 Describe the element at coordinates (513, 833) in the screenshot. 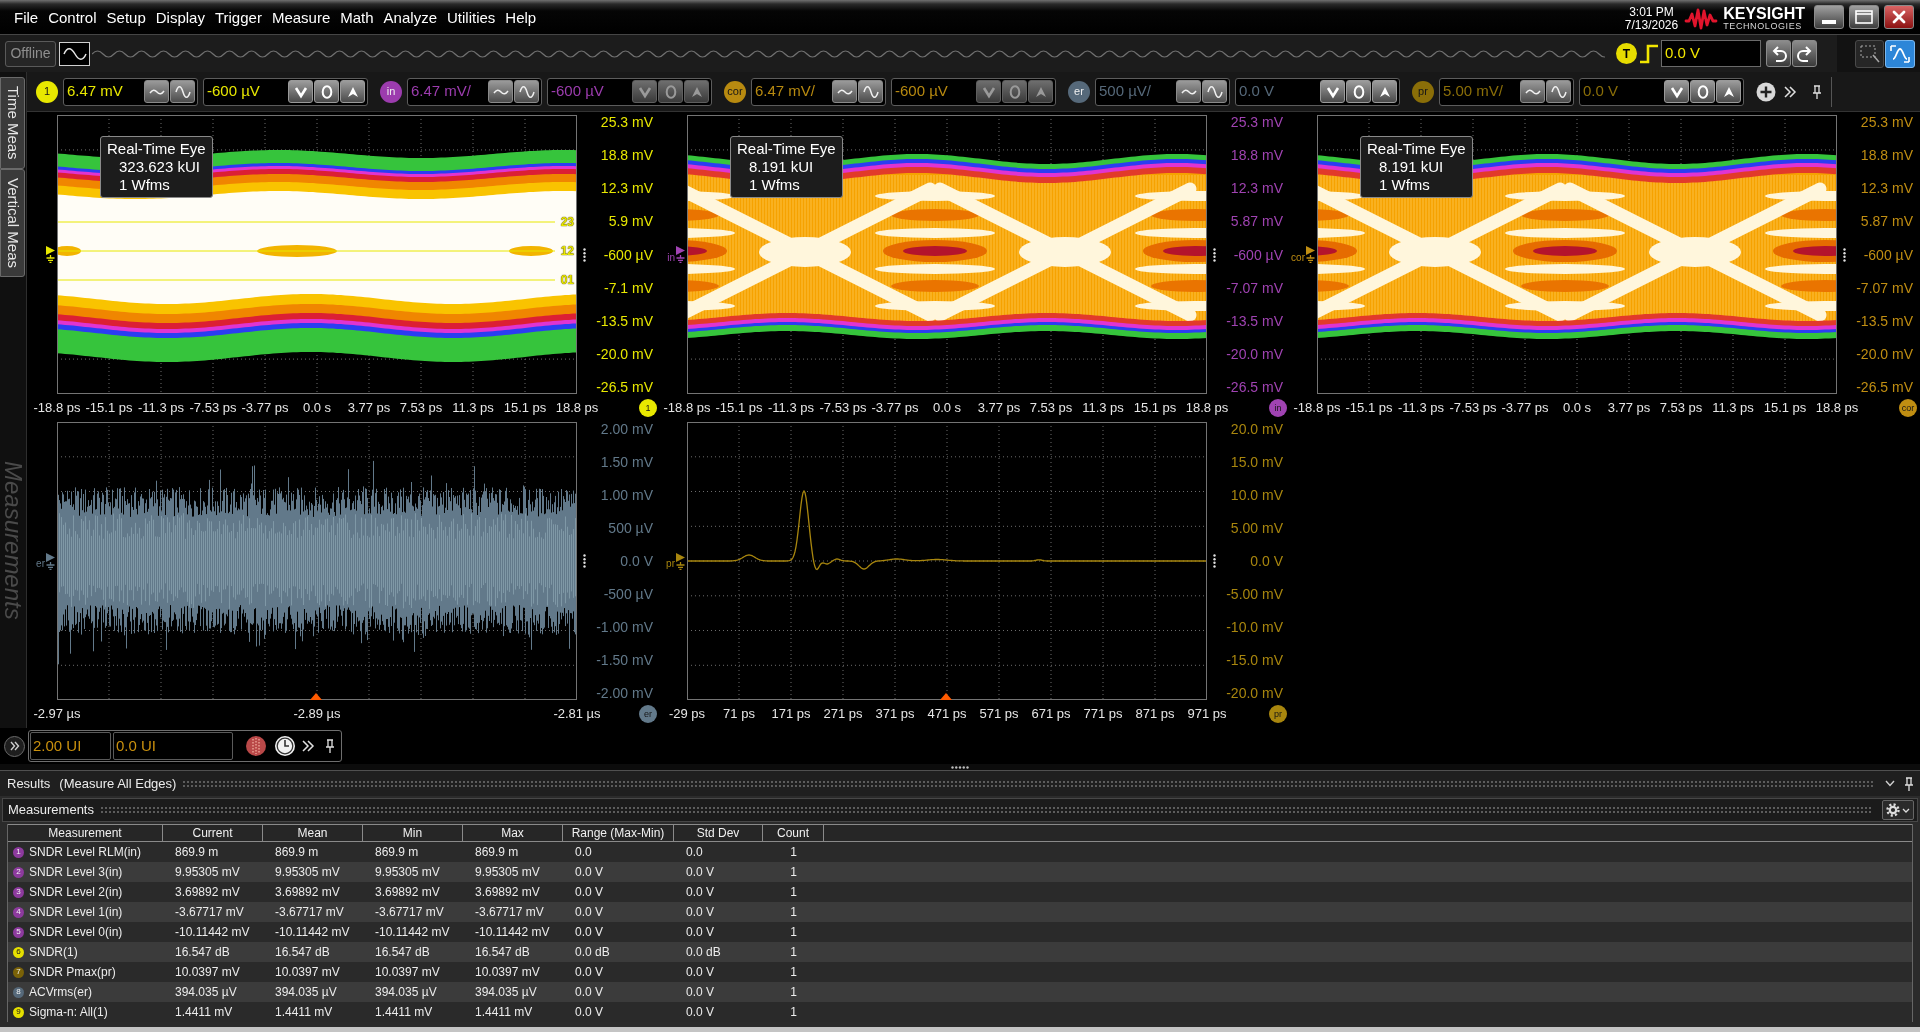

I see `column-header: Max` at that location.